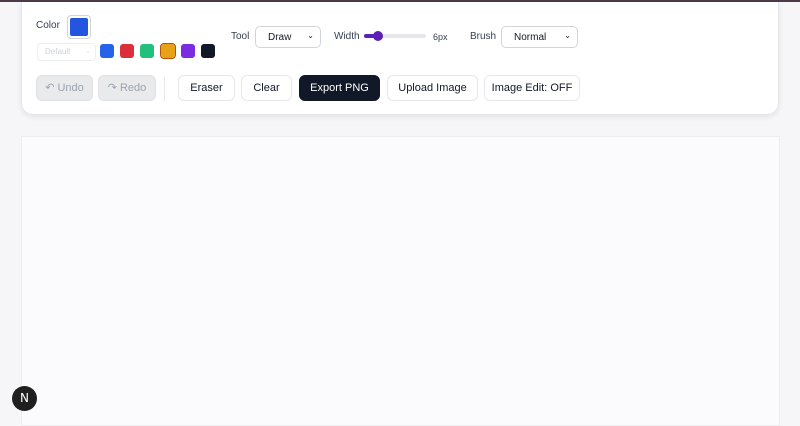 The image size is (800, 426). Describe the element at coordinates (240, 36) in the screenshot. I see `tool-label: Tool` at that location.